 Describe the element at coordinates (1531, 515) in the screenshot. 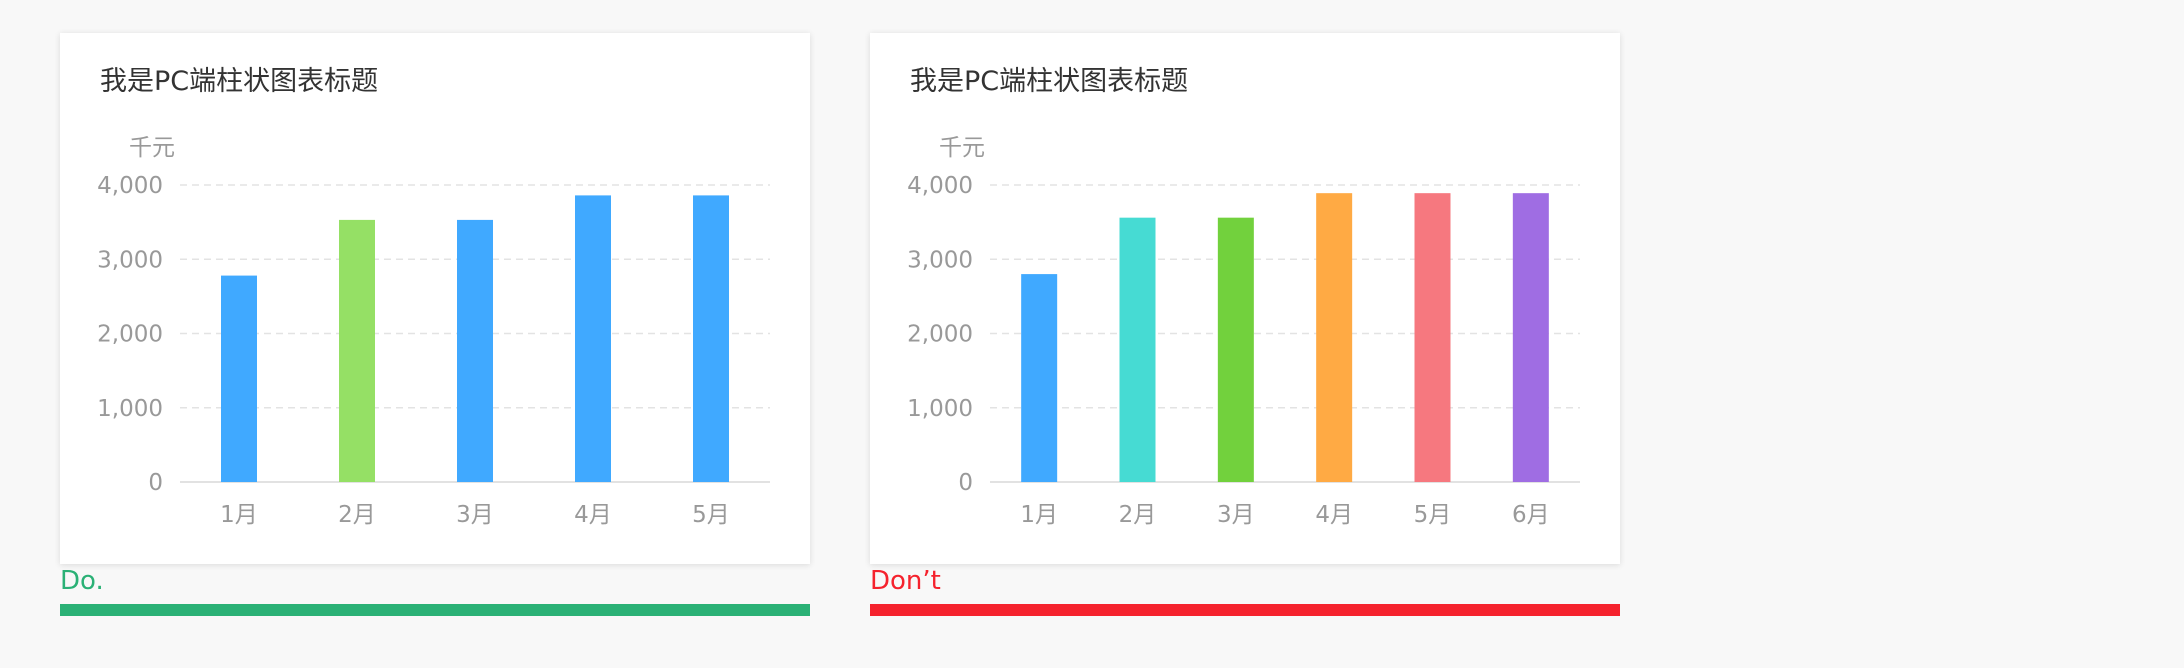

I see `x-tick-label: 6月` at that location.